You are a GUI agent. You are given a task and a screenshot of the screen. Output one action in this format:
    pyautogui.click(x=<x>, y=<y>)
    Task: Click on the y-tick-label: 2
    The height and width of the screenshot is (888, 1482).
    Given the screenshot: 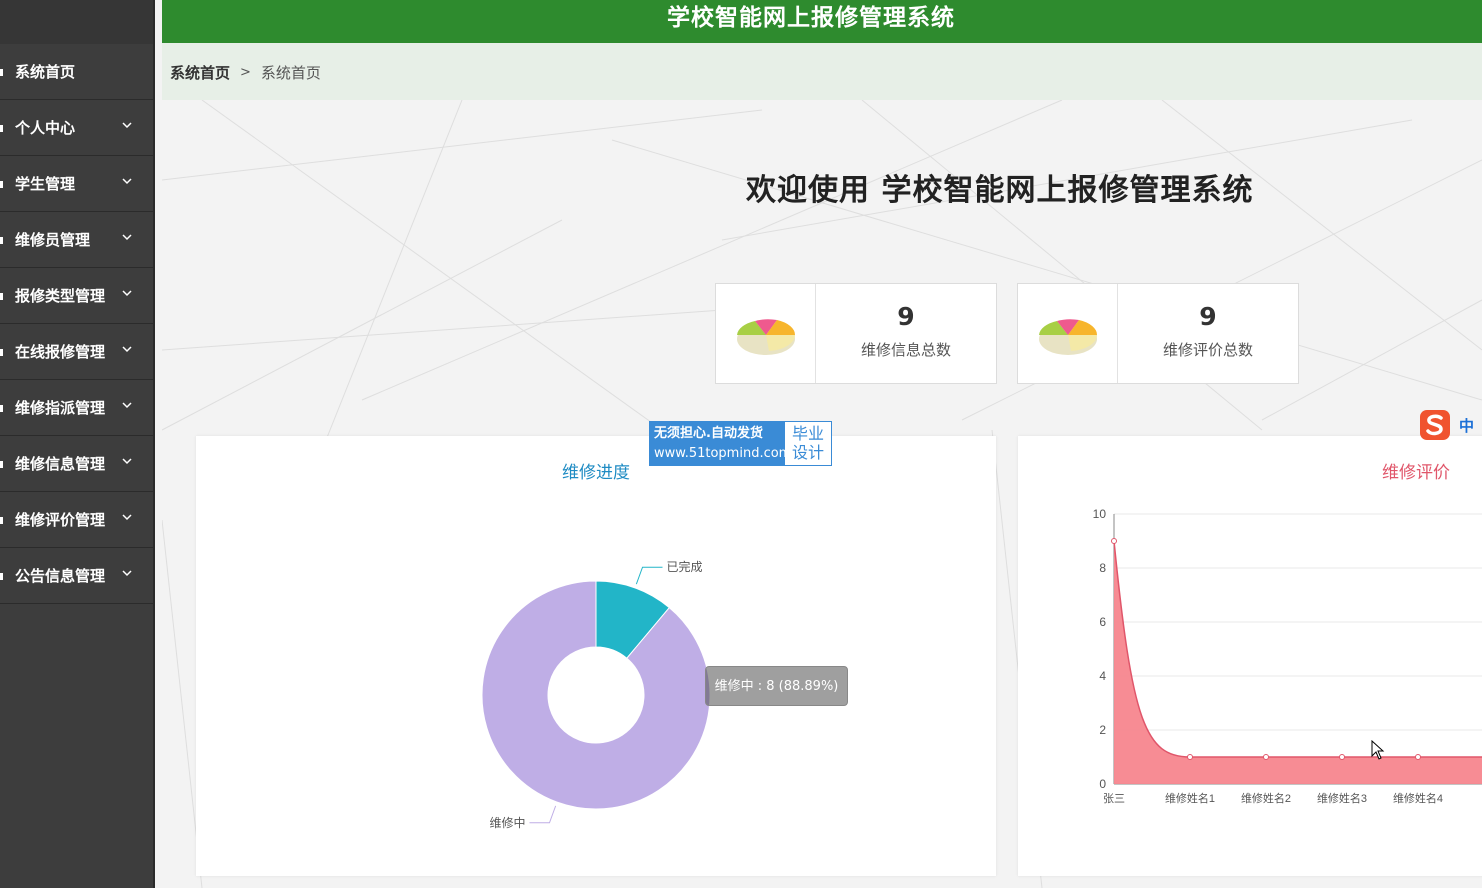 What is the action you would take?
    pyautogui.click(x=1102, y=730)
    